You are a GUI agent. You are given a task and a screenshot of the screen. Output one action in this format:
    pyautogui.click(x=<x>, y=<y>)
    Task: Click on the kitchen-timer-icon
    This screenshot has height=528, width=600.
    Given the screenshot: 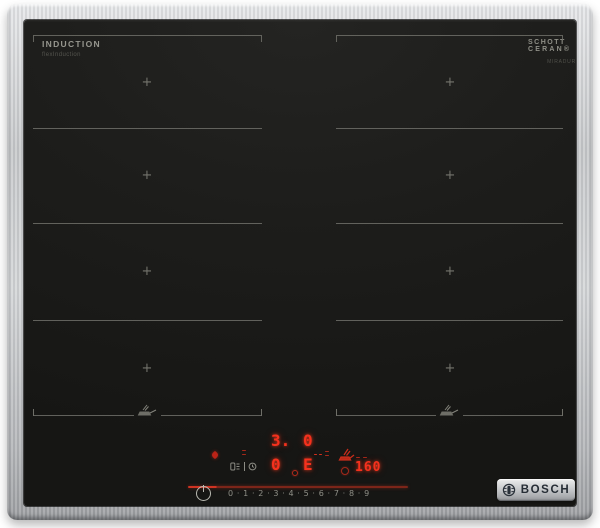 What is the action you would take?
    pyautogui.click(x=235, y=466)
    